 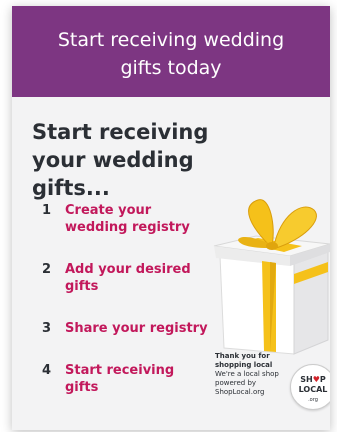 What do you see at coordinates (313, 400) in the screenshot?
I see `logo-org: .org` at bounding box center [313, 400].